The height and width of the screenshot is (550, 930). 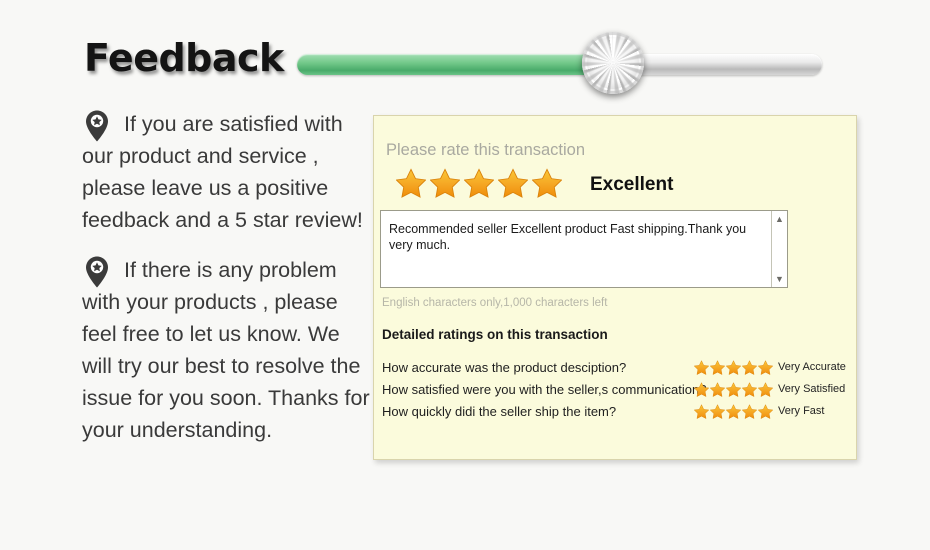 I want to click on rating-value-group: Very Satisfied, so click(x=772, y=389).